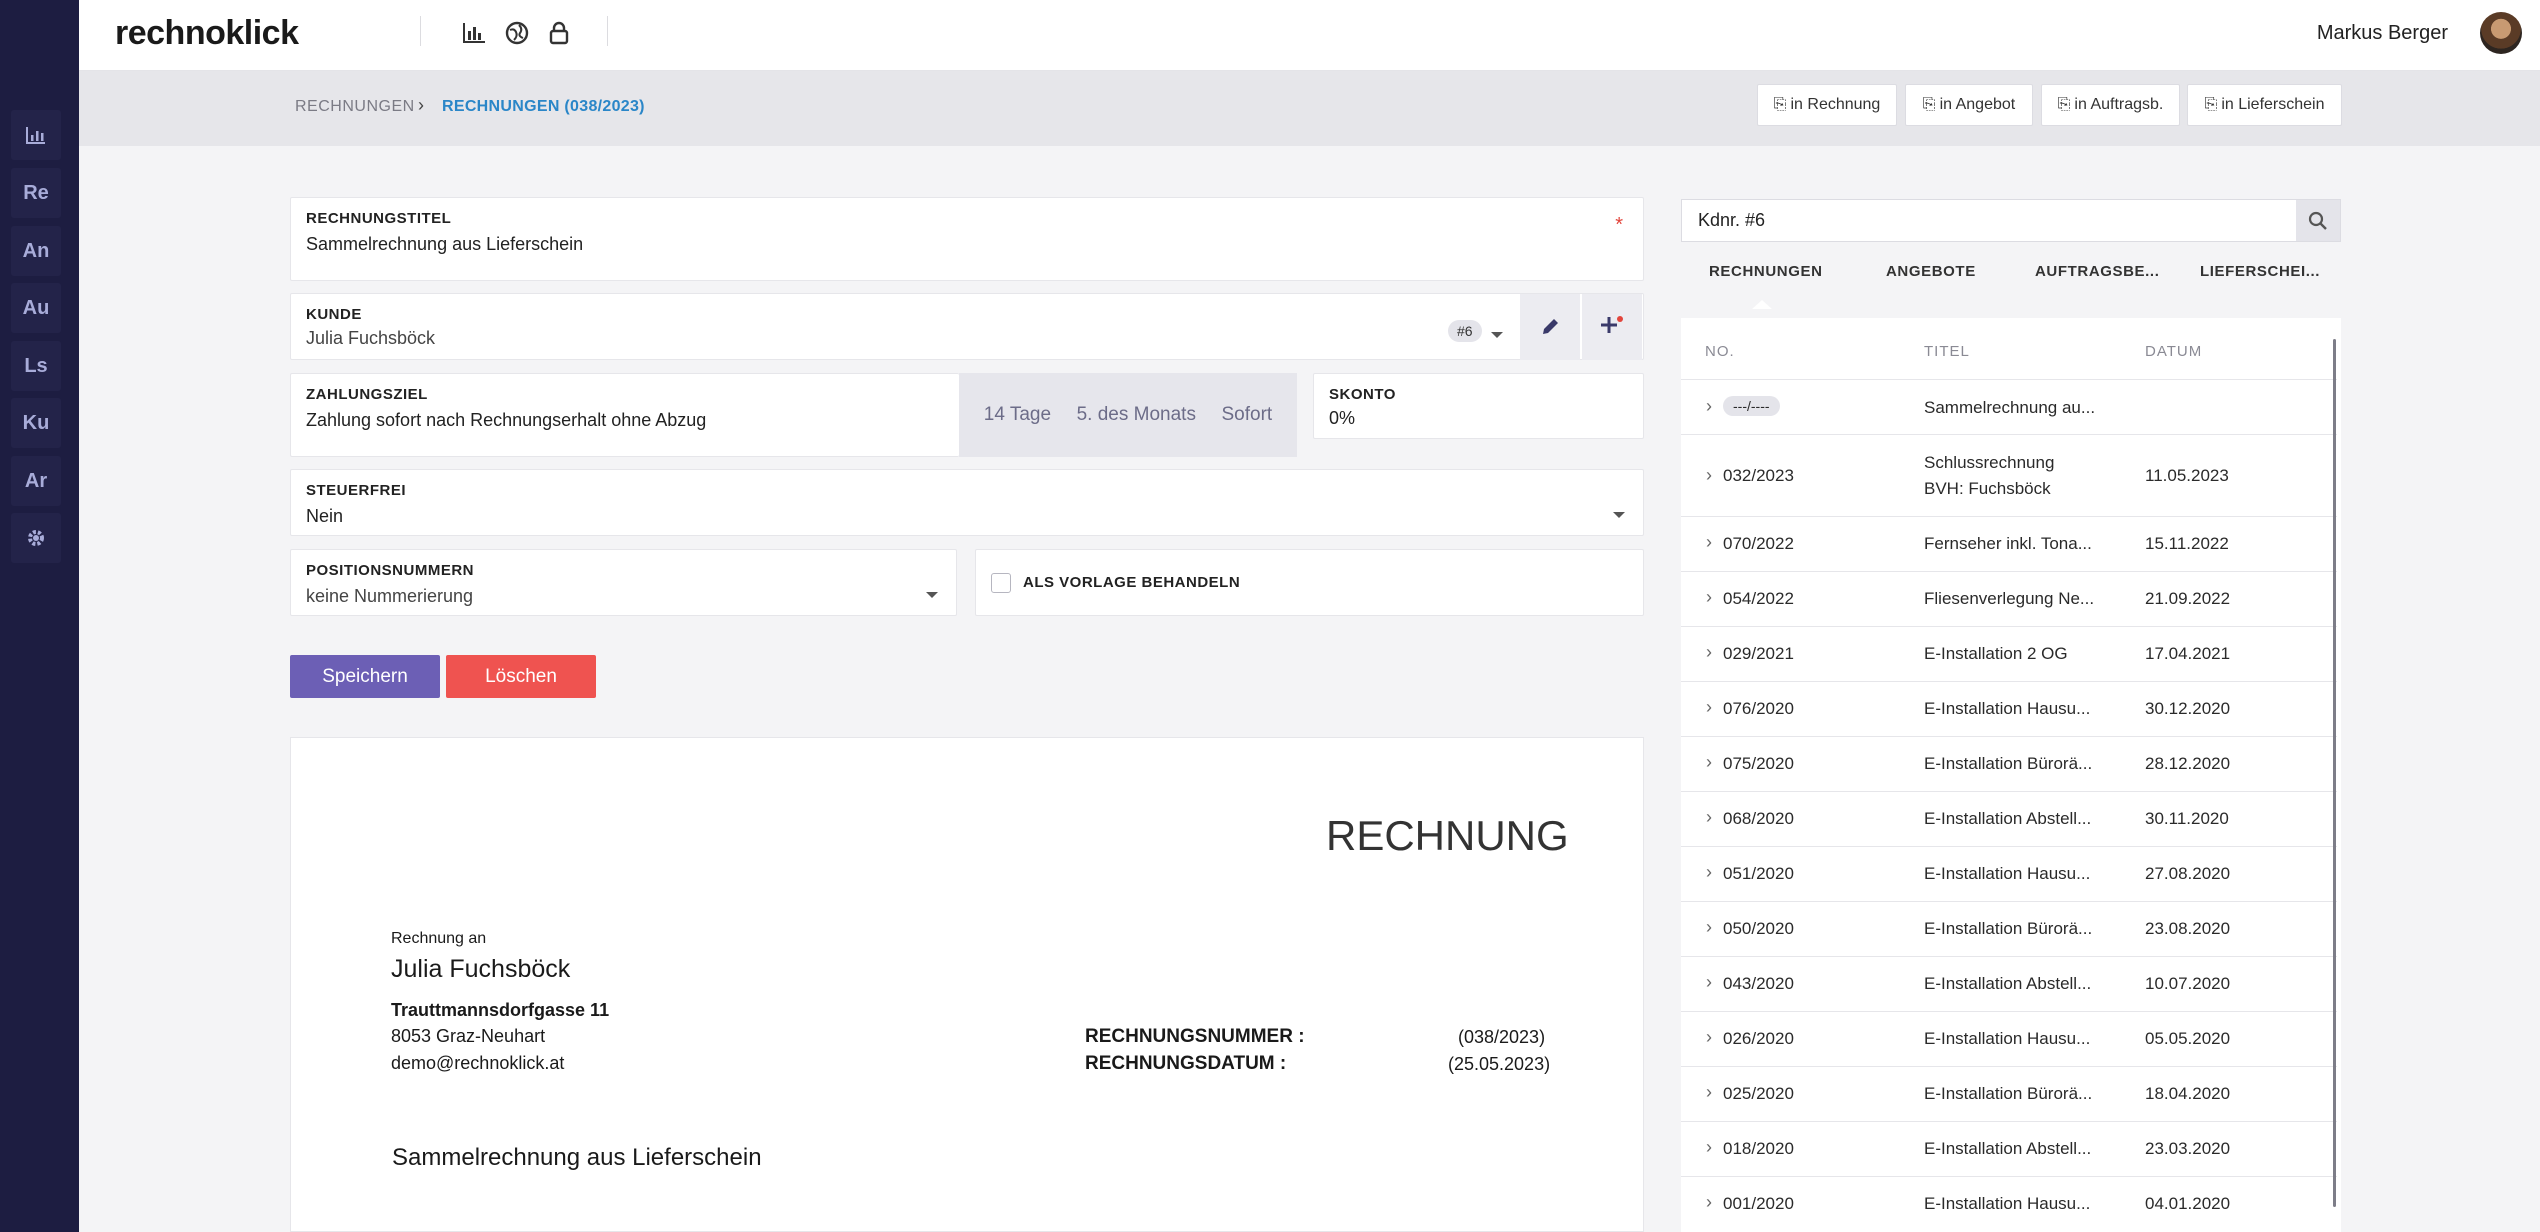 This screenshot has height=1232, width=2540. What do you see at coordinates (356, 490) in the screenshot?
I see `field-label: STEUERFREI` at bounding box center [356, 490].